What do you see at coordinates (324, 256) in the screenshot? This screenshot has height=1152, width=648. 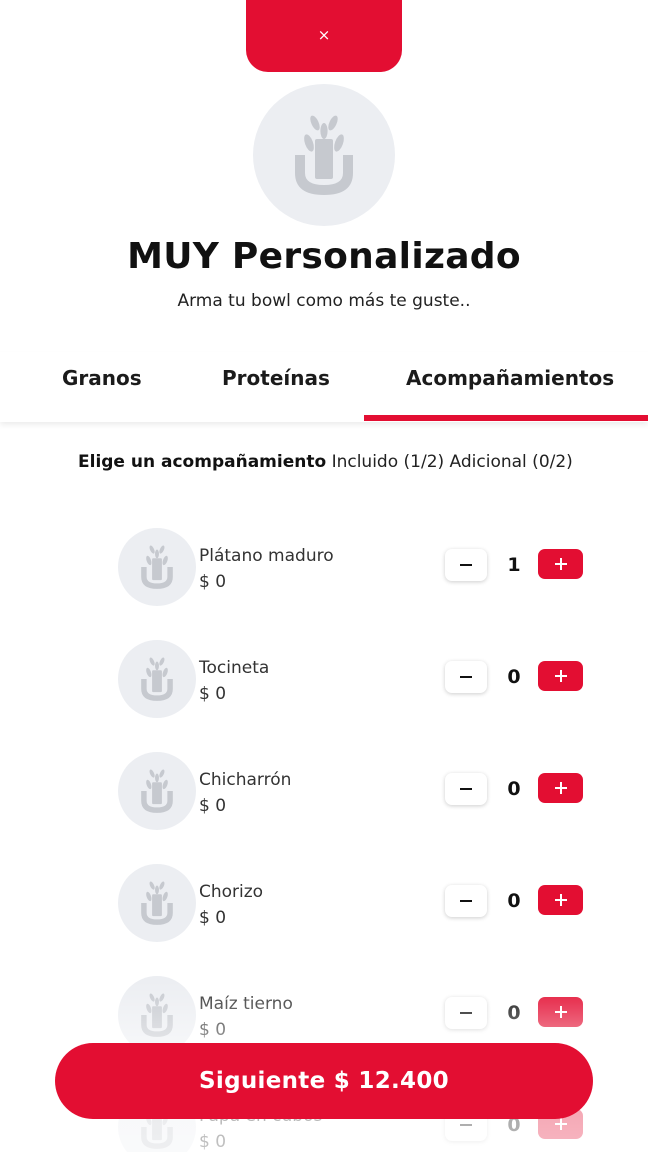 I see `page-title: MUY Personalizado` at bounding box center [324, 256].